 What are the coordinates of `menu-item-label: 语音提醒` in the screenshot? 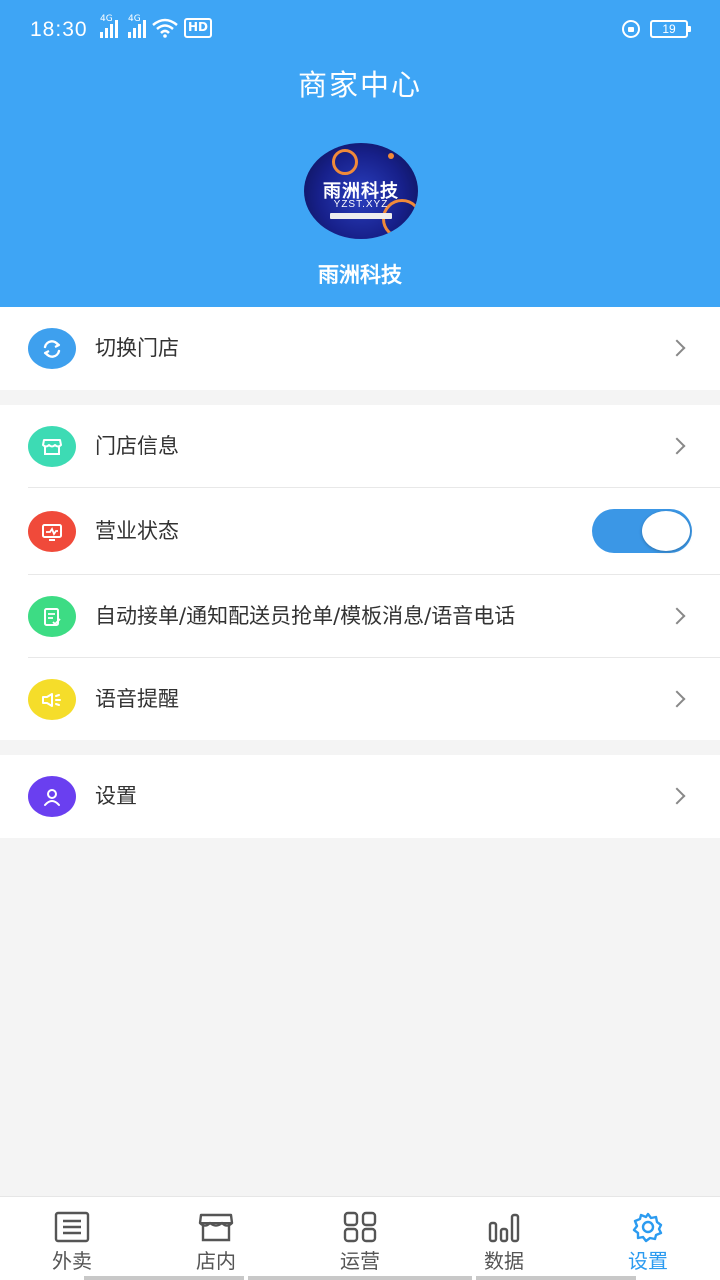 It's located at (137, 699).